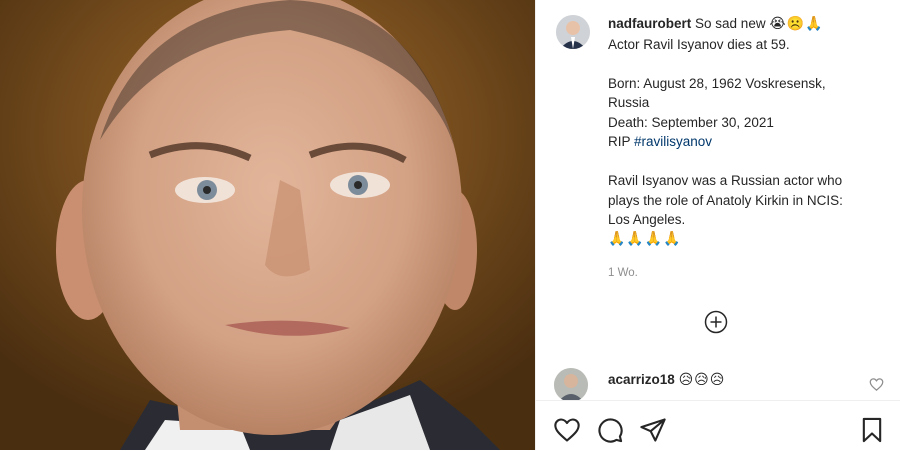  Describe the element at coordinates (645, 238) in the screenshot. I see `prayer-emoji: 🙏🙏🙏🙏` at that location.